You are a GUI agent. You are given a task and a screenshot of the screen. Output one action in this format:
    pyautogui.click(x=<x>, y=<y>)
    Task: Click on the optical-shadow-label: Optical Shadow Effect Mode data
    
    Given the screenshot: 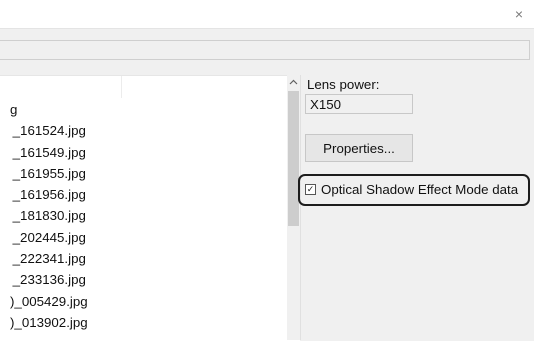 What is the action you would take?
    pyautogui.click(x=420, y=189)
    